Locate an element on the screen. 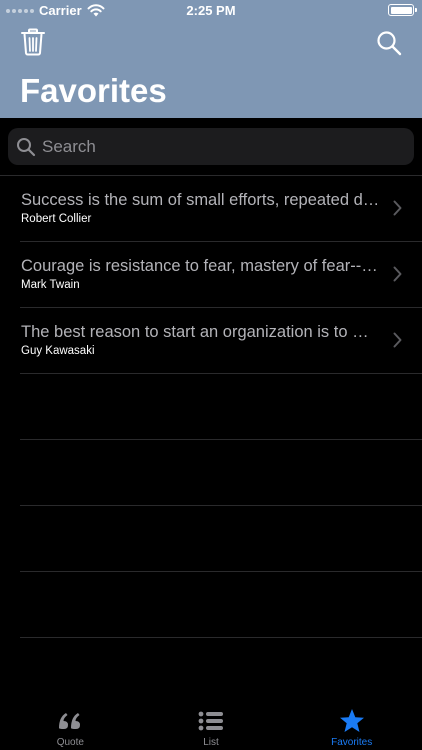 This screenshot has height=750, width=422. search-input is located at coordinates (222, 146).